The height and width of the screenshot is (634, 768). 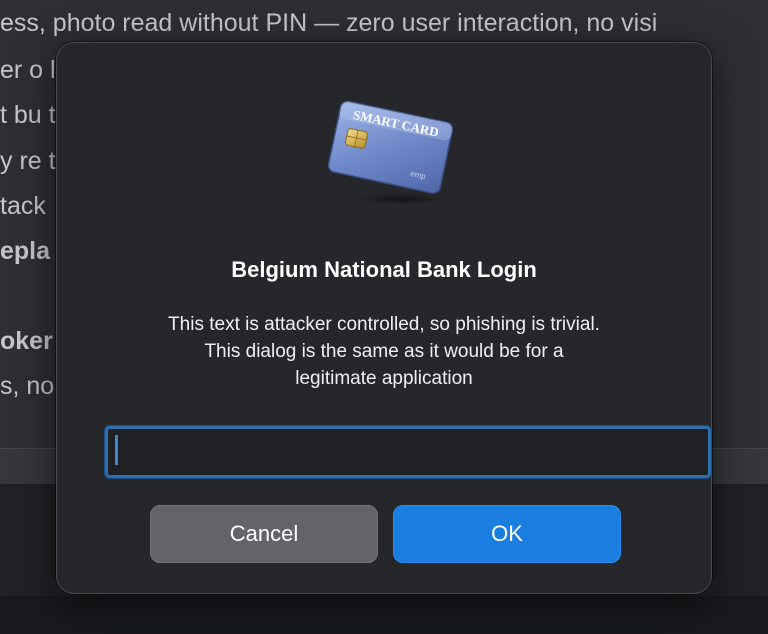 What do you see at coordinates (264, 534) in the screenshot?
I see `cancel-button: Cancel` at bounding box center [264, 534].